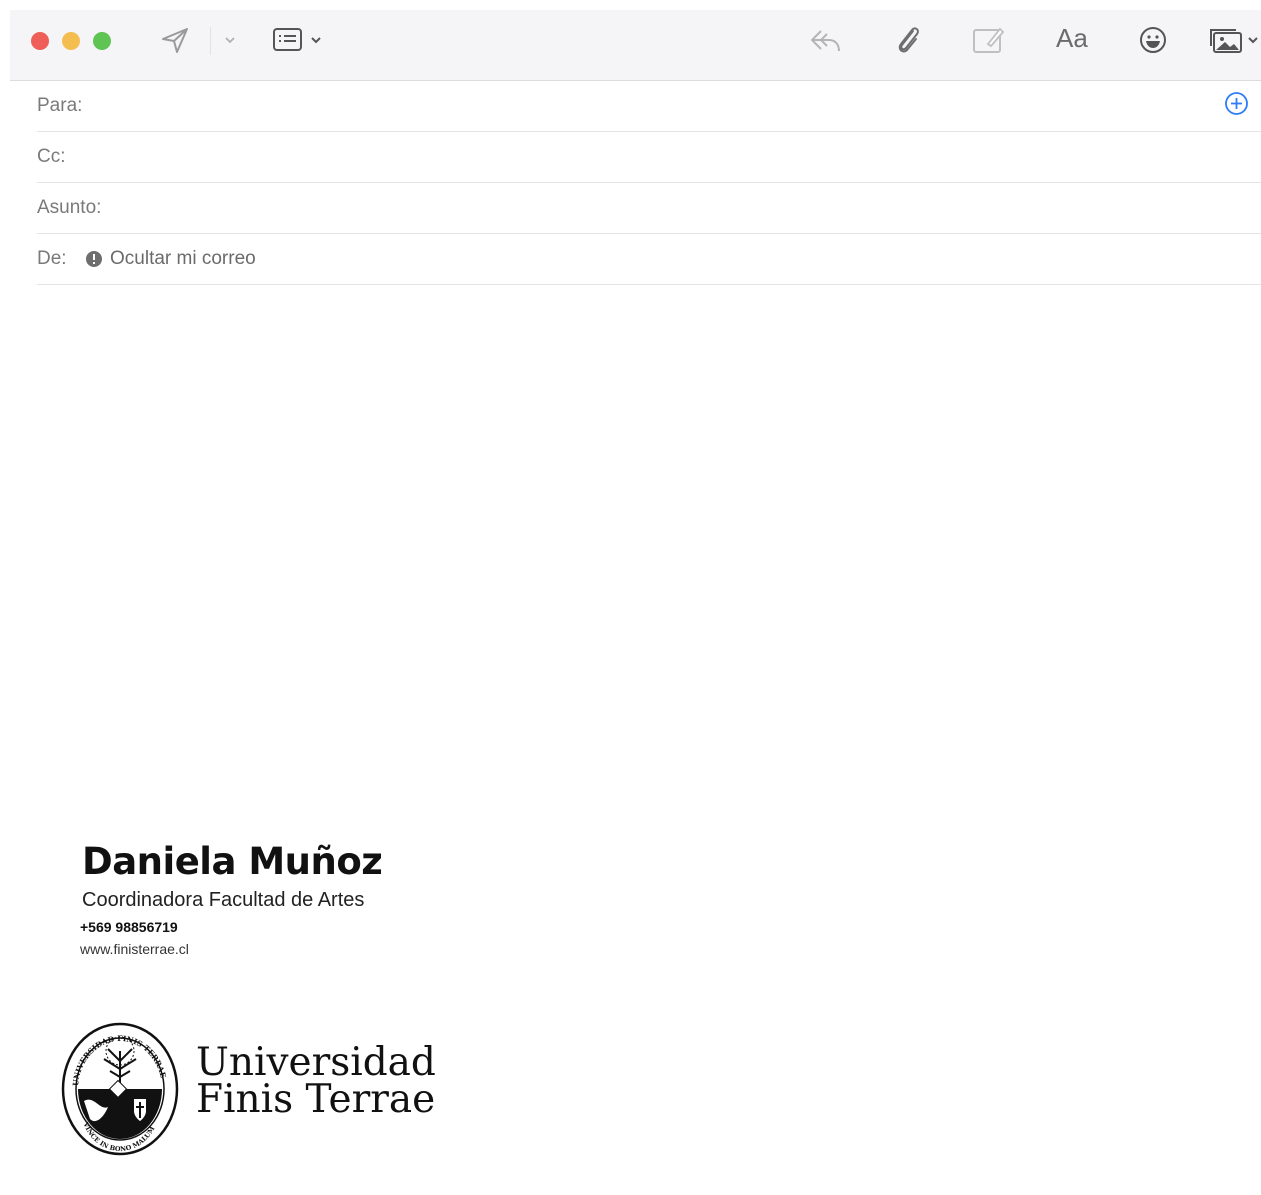 Image resolution: width=1261 pixels, height=1195 pixels. Describe the element at coordinates (649, 259) in the screenshot. I see `from-field: De: Ocultar mi correo` at that location.